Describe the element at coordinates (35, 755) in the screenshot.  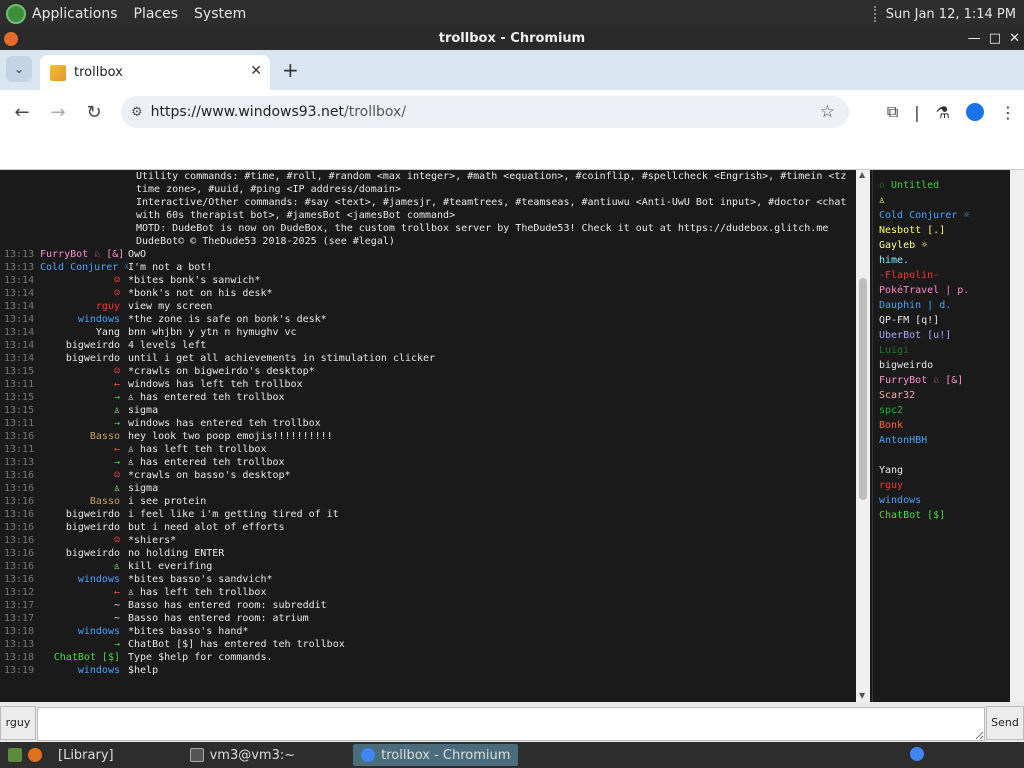
I see `firefox-icon` at that location.